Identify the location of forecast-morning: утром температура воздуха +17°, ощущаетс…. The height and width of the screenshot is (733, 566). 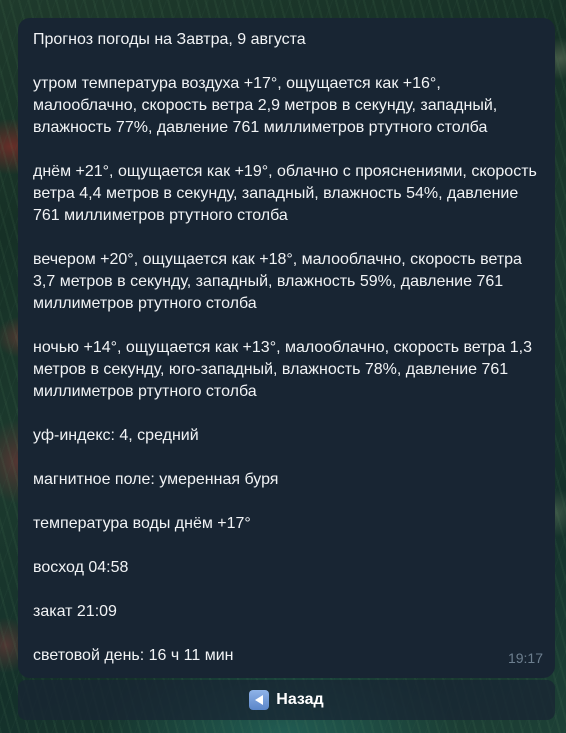
(265, 105).